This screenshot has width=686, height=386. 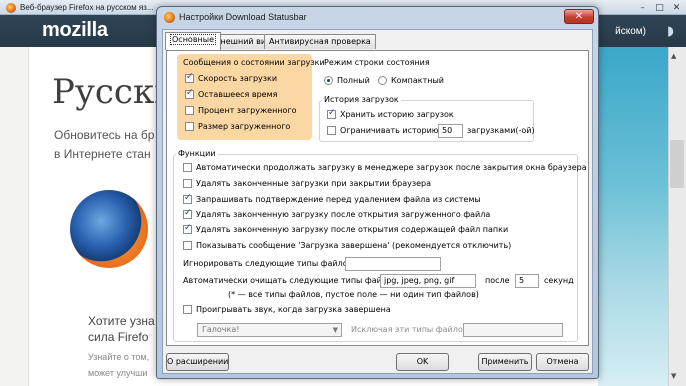 What do you see at coordinates (673, 56) in the screenshot?
I see `scroll-up-icon: ▲` at bounding box center [673, 56].